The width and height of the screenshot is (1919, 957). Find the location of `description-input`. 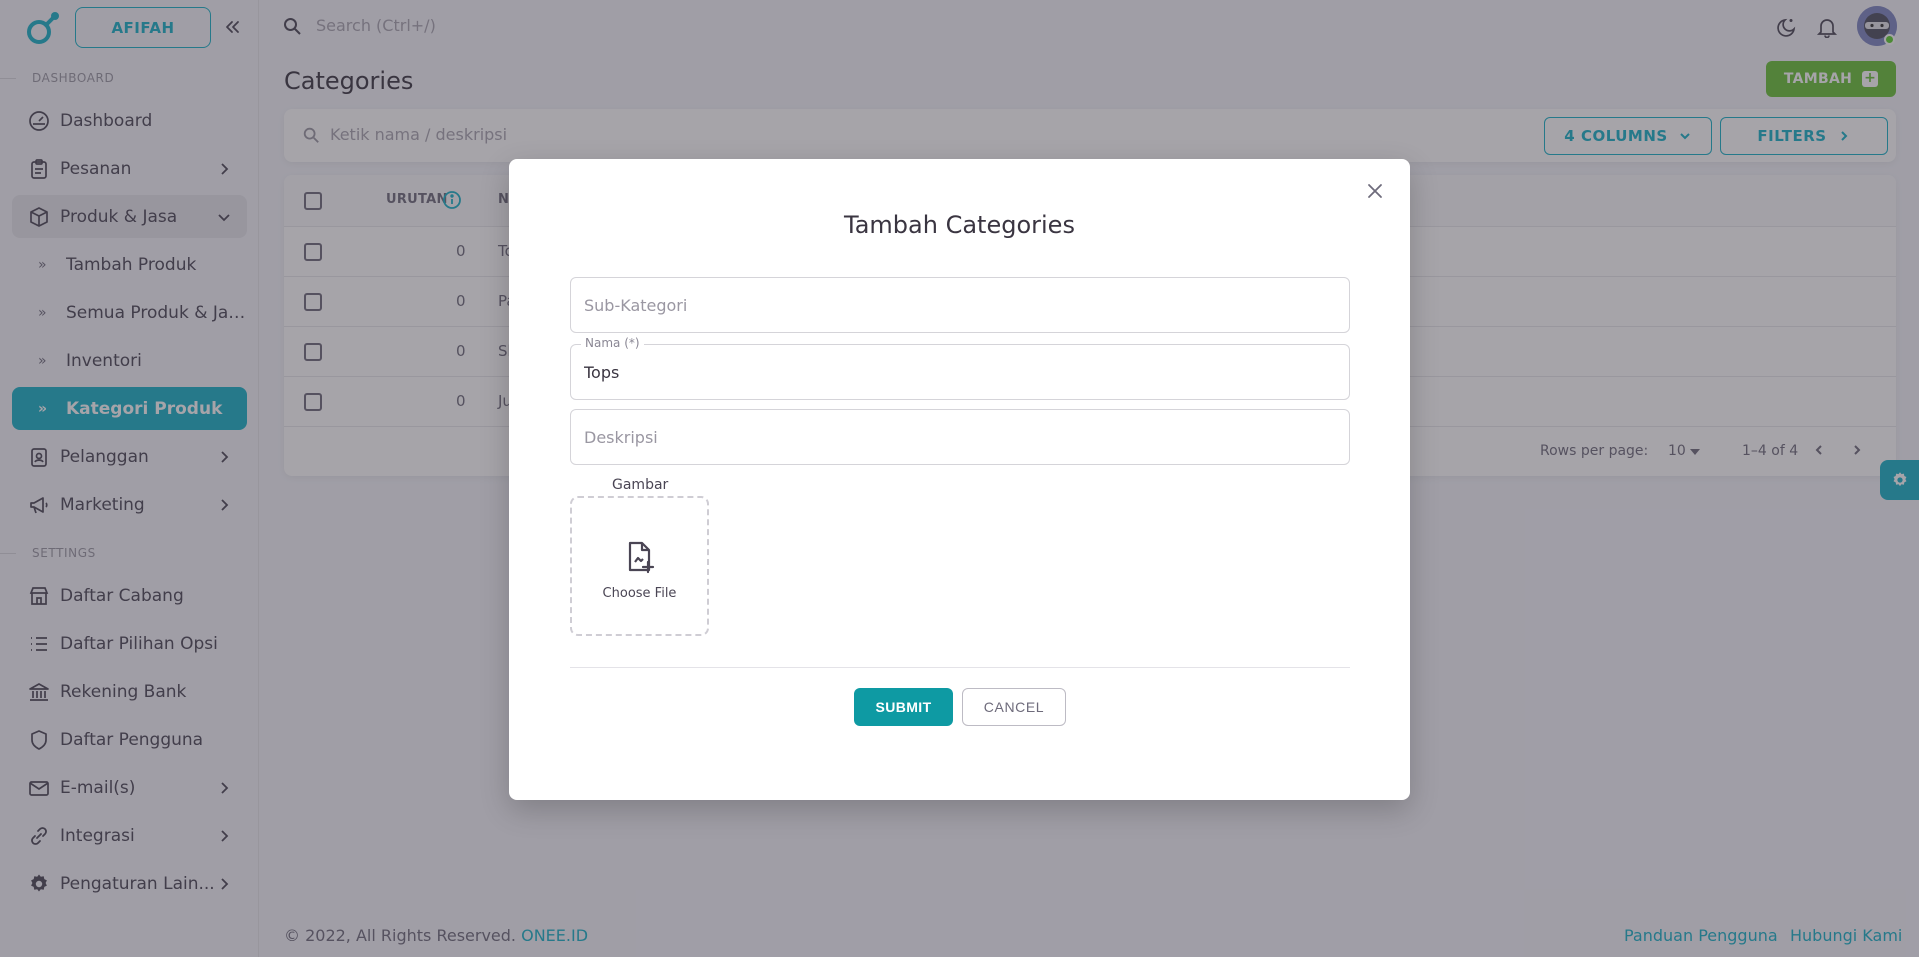

description-input is located at coordinates (960, 437).